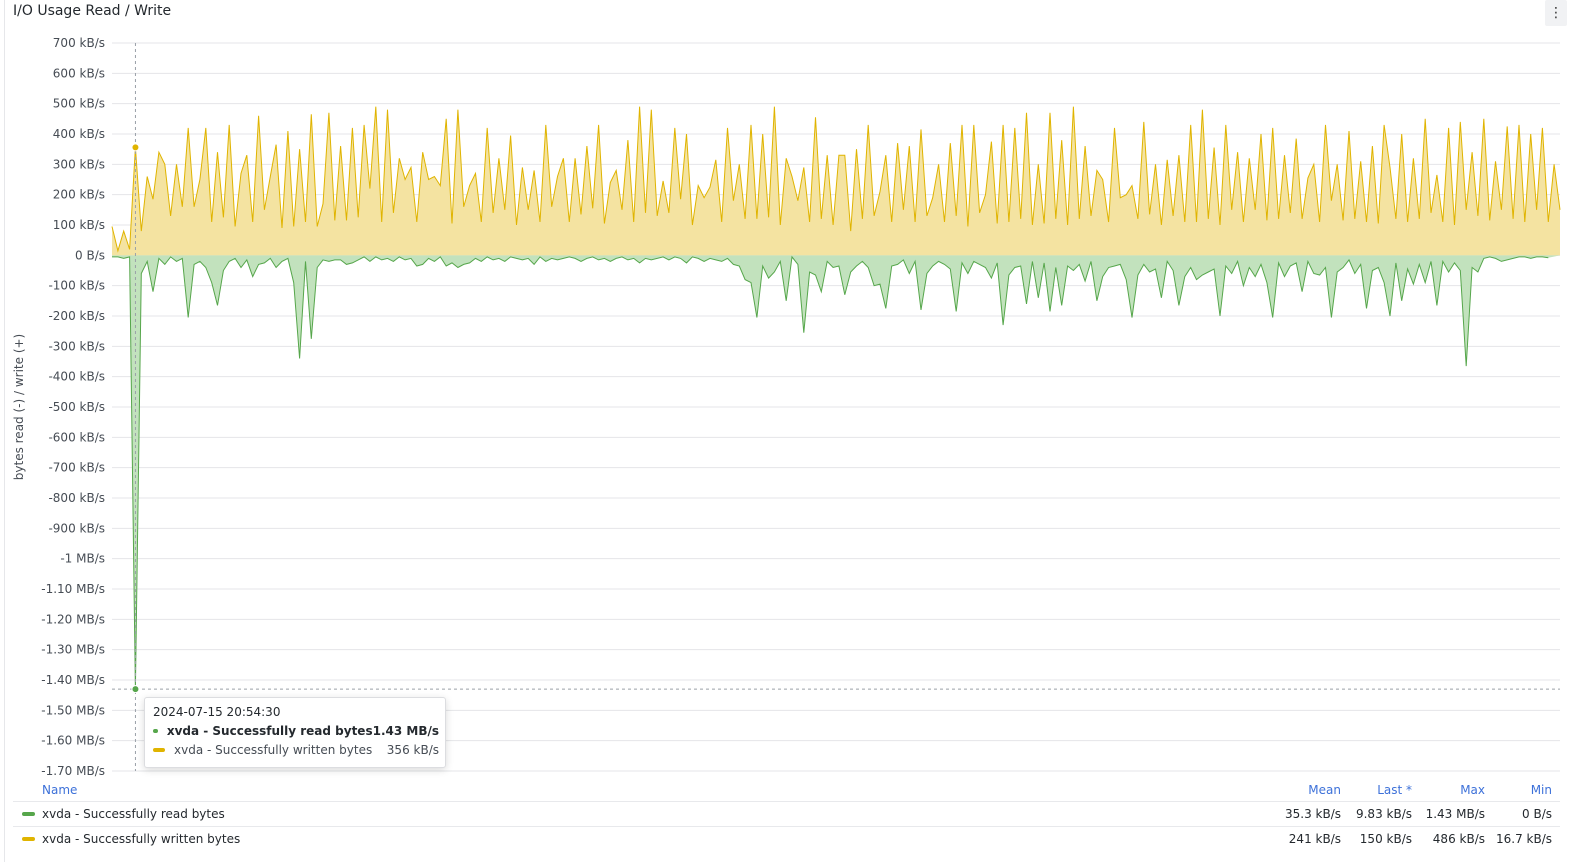  Describe the element at coordinates (59, 790) in the screenshot. I see `legend-header-name: Name` at that location.